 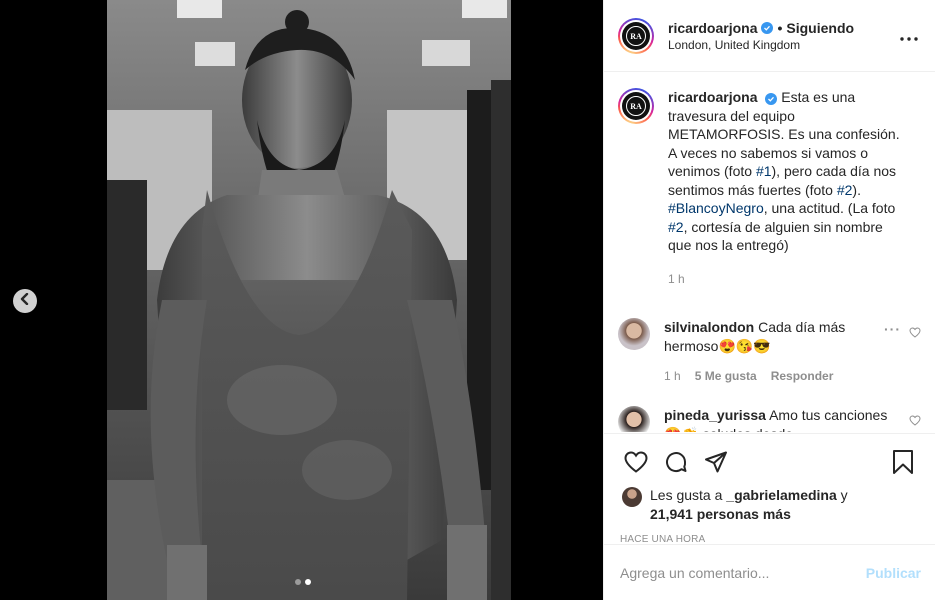 What do you see at coordinates (308, 582) in the screenshot?
I see `carousel-dot-active` at bounding box center [308, 582].